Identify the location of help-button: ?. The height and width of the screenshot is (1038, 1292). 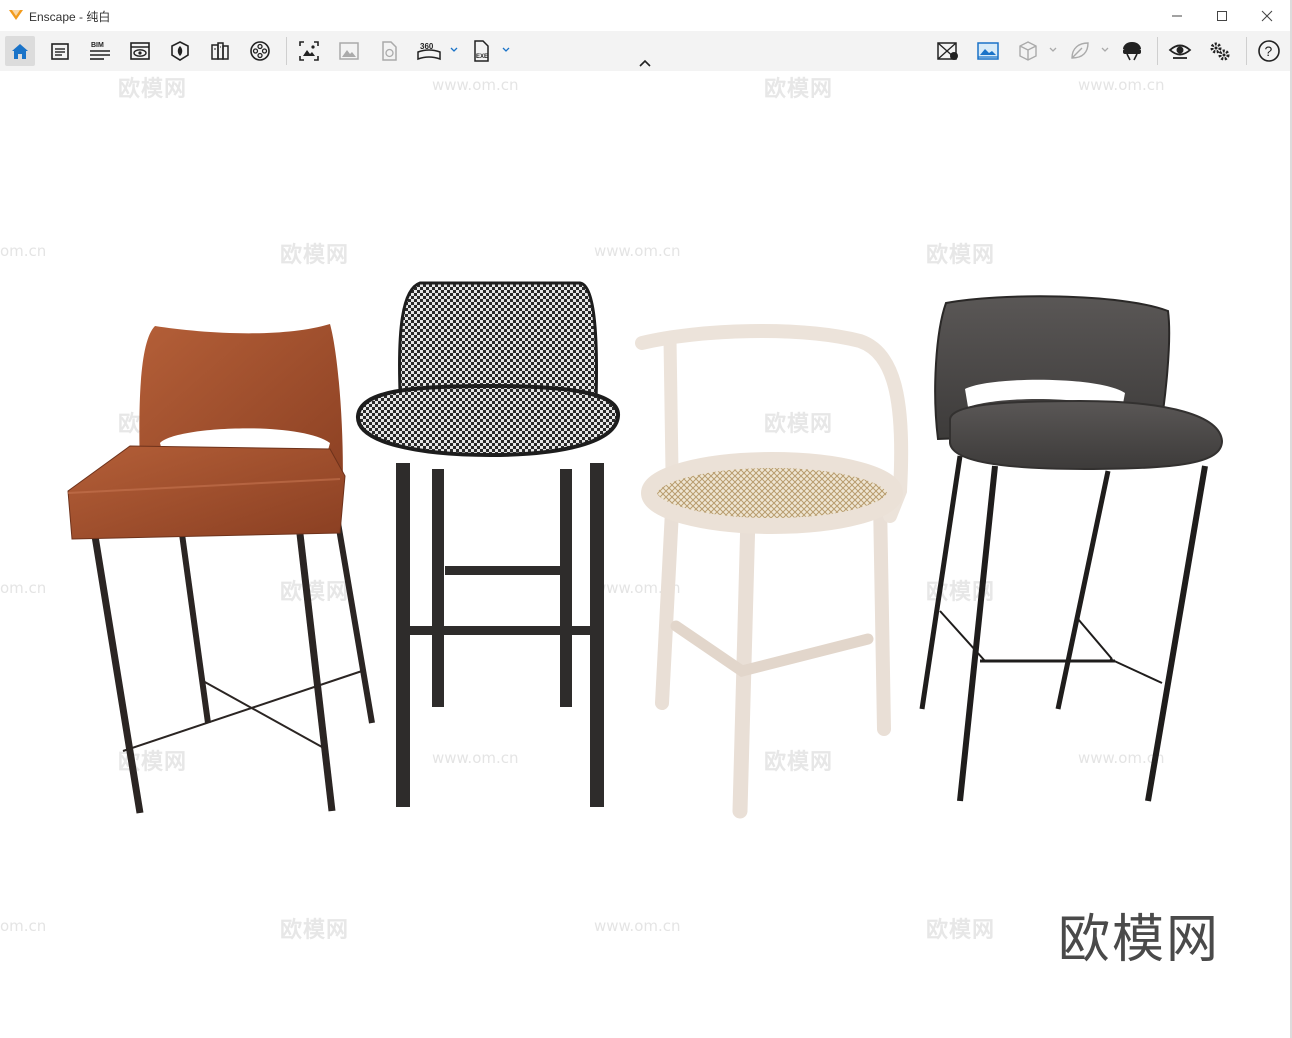
(1269, 51).